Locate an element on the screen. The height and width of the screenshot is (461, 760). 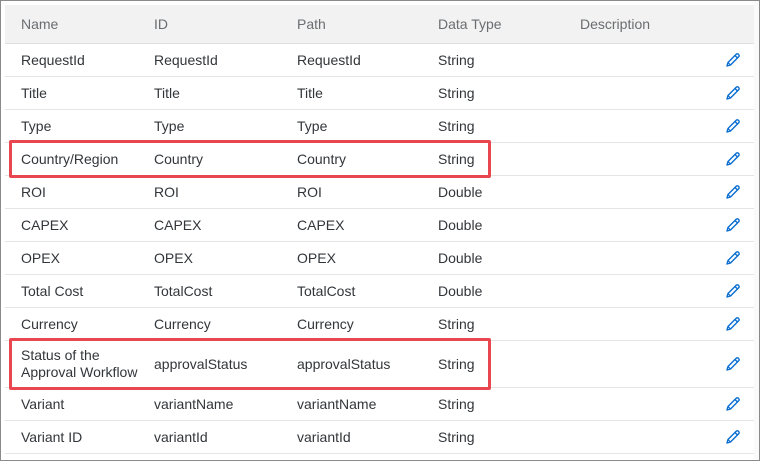
table-row: Variant variantName variantName String is located at coordinates (379, 404).